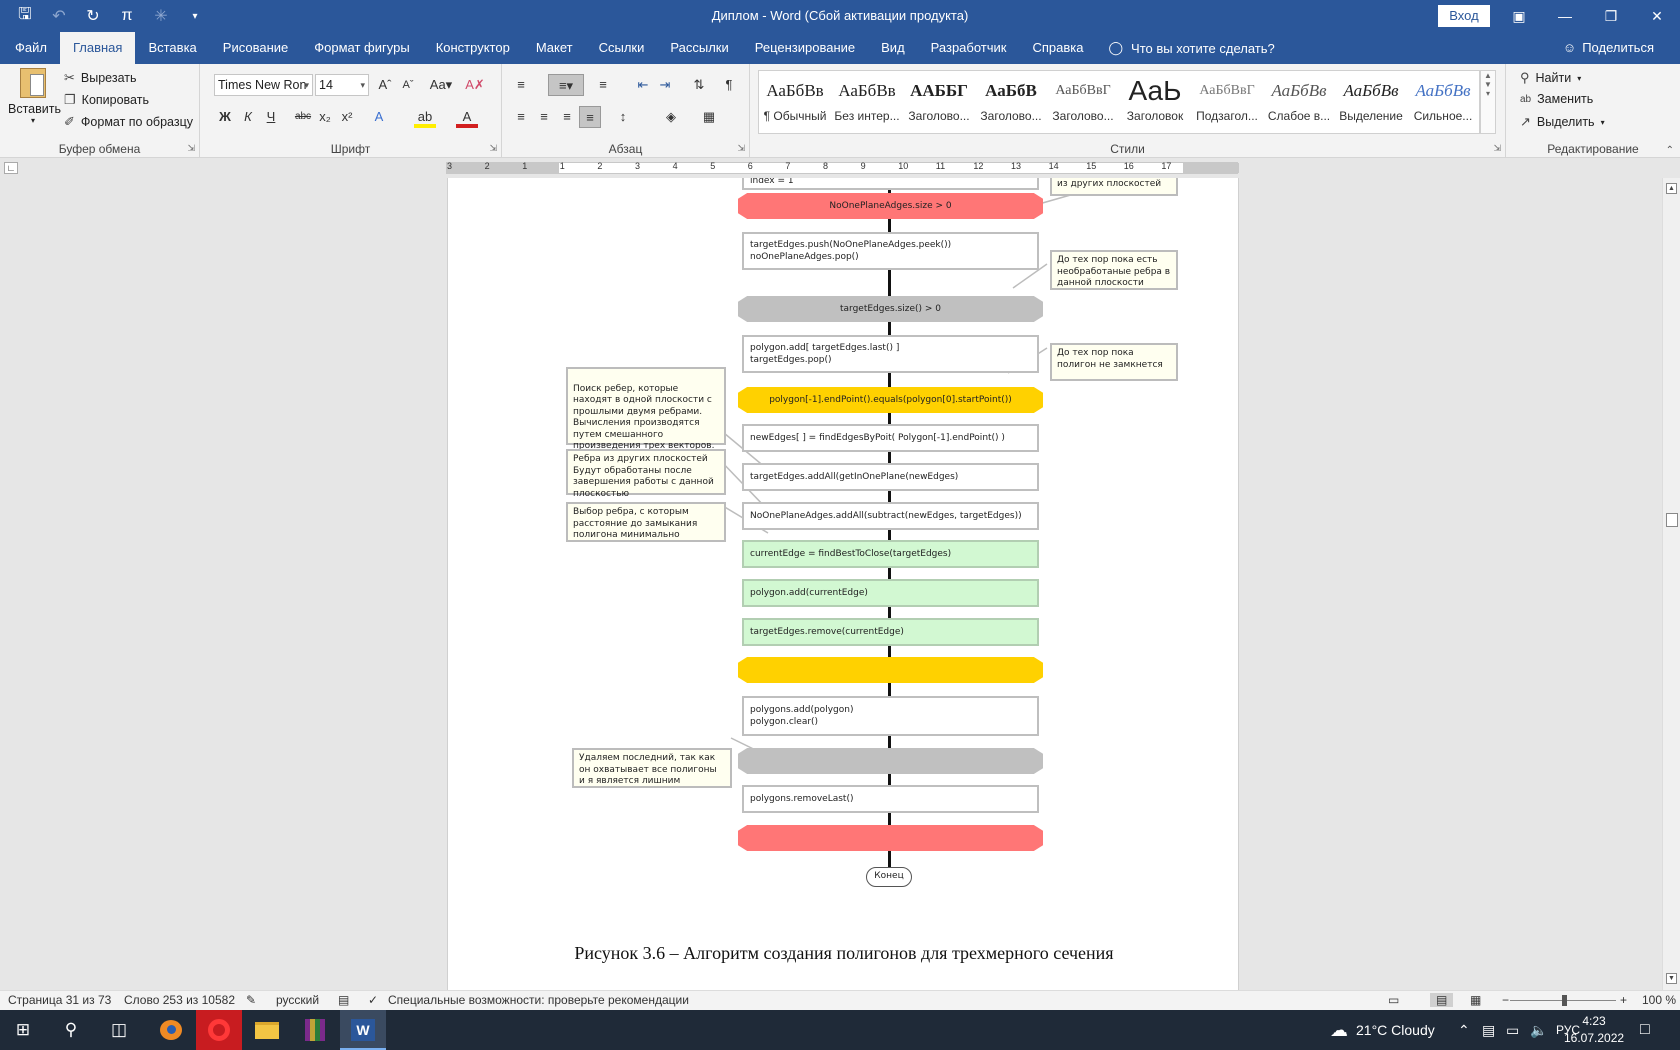  What do you see at coordinates (128, 122) in the screenshot?
I see `format-painter-button: ✐ Формат по образцу` at bounding box center [128, 122].